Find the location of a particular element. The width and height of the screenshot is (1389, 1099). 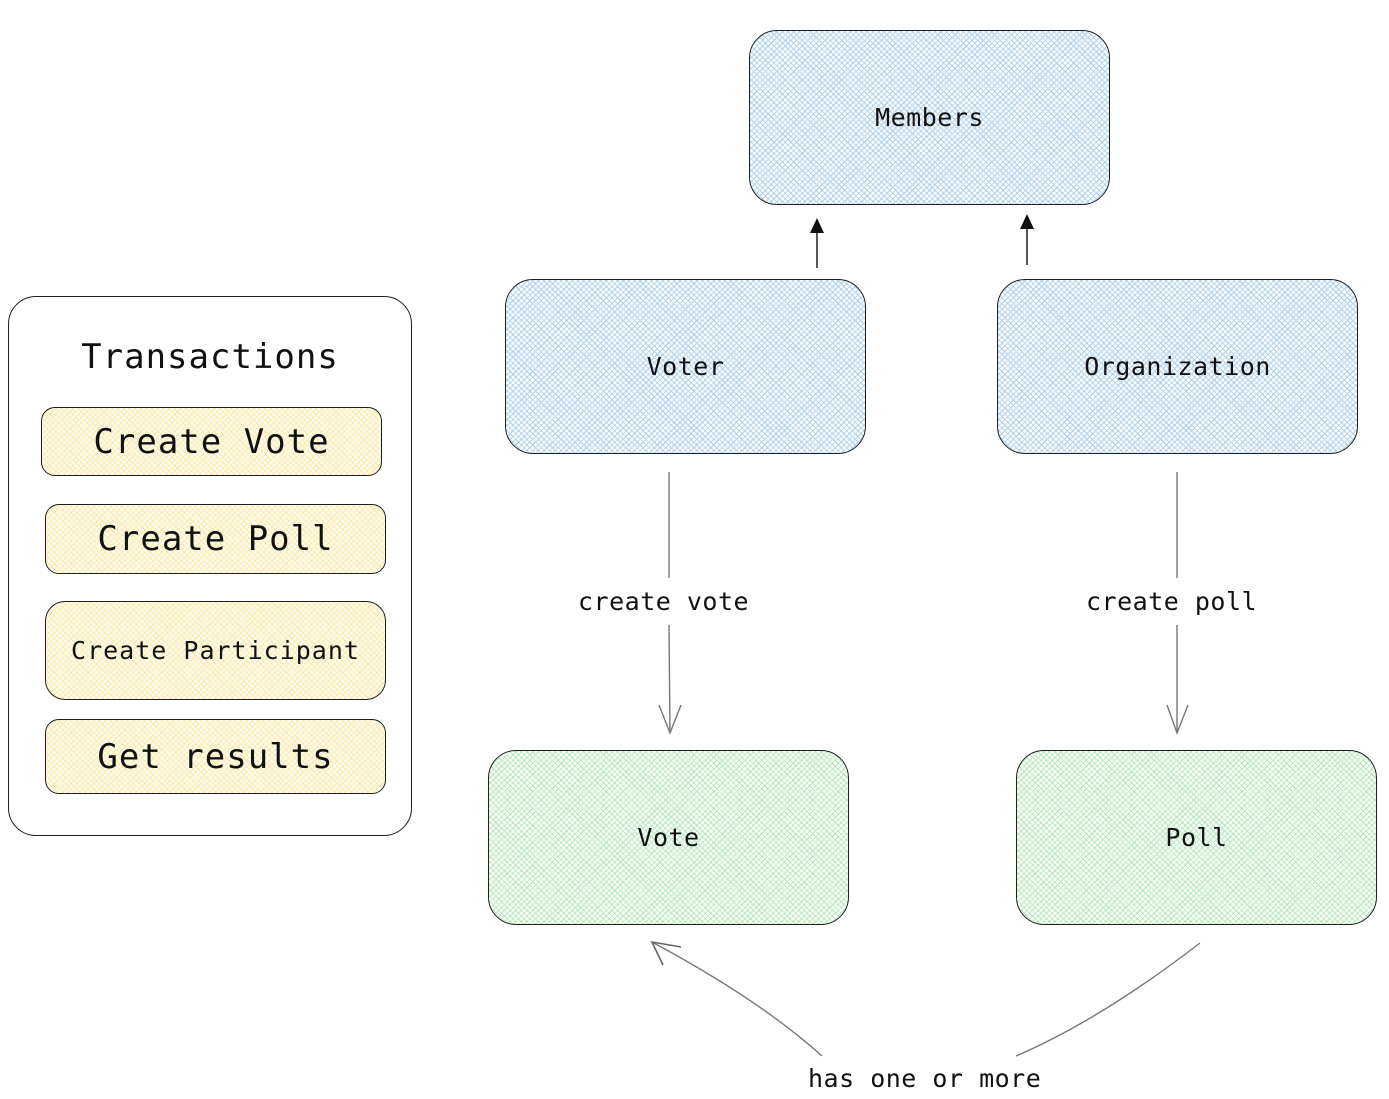

transactions-title: Transactions is located at coordinates (210, 357).